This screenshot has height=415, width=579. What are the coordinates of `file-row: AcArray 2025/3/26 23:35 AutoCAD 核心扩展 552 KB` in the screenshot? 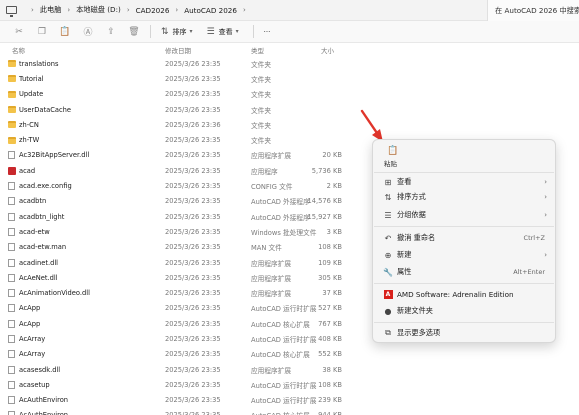 It's located at (289, 354).